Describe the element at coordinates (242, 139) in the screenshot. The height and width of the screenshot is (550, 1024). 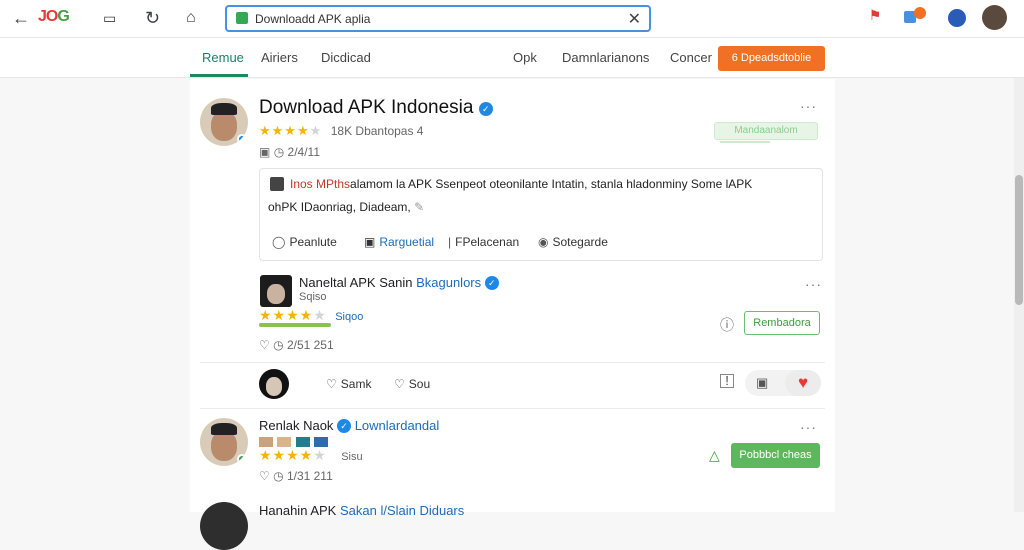
I see `online-badge-icon` at that location.